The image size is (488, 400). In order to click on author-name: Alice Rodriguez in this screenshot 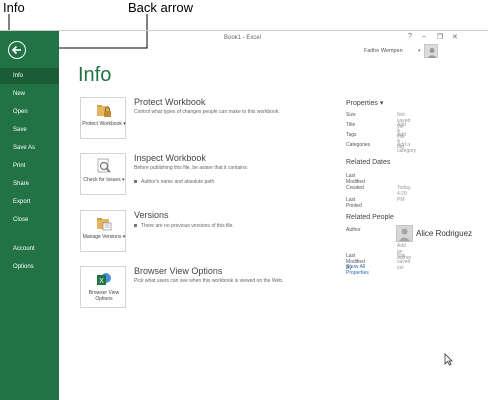, I will do `click(444, 233)`.